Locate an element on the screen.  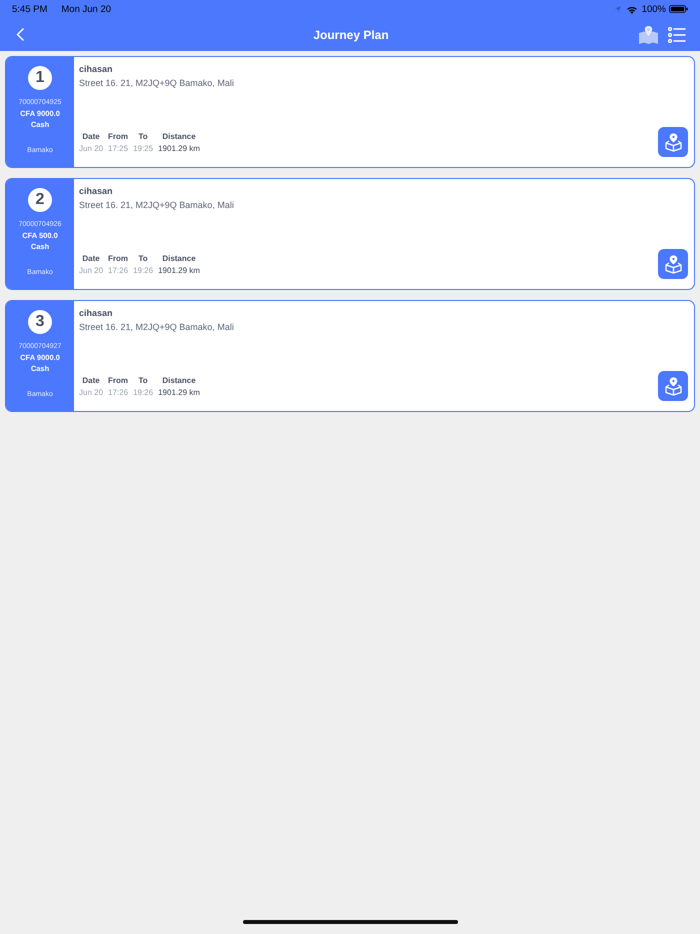
map-view-button is located at coordinates (648, 35).